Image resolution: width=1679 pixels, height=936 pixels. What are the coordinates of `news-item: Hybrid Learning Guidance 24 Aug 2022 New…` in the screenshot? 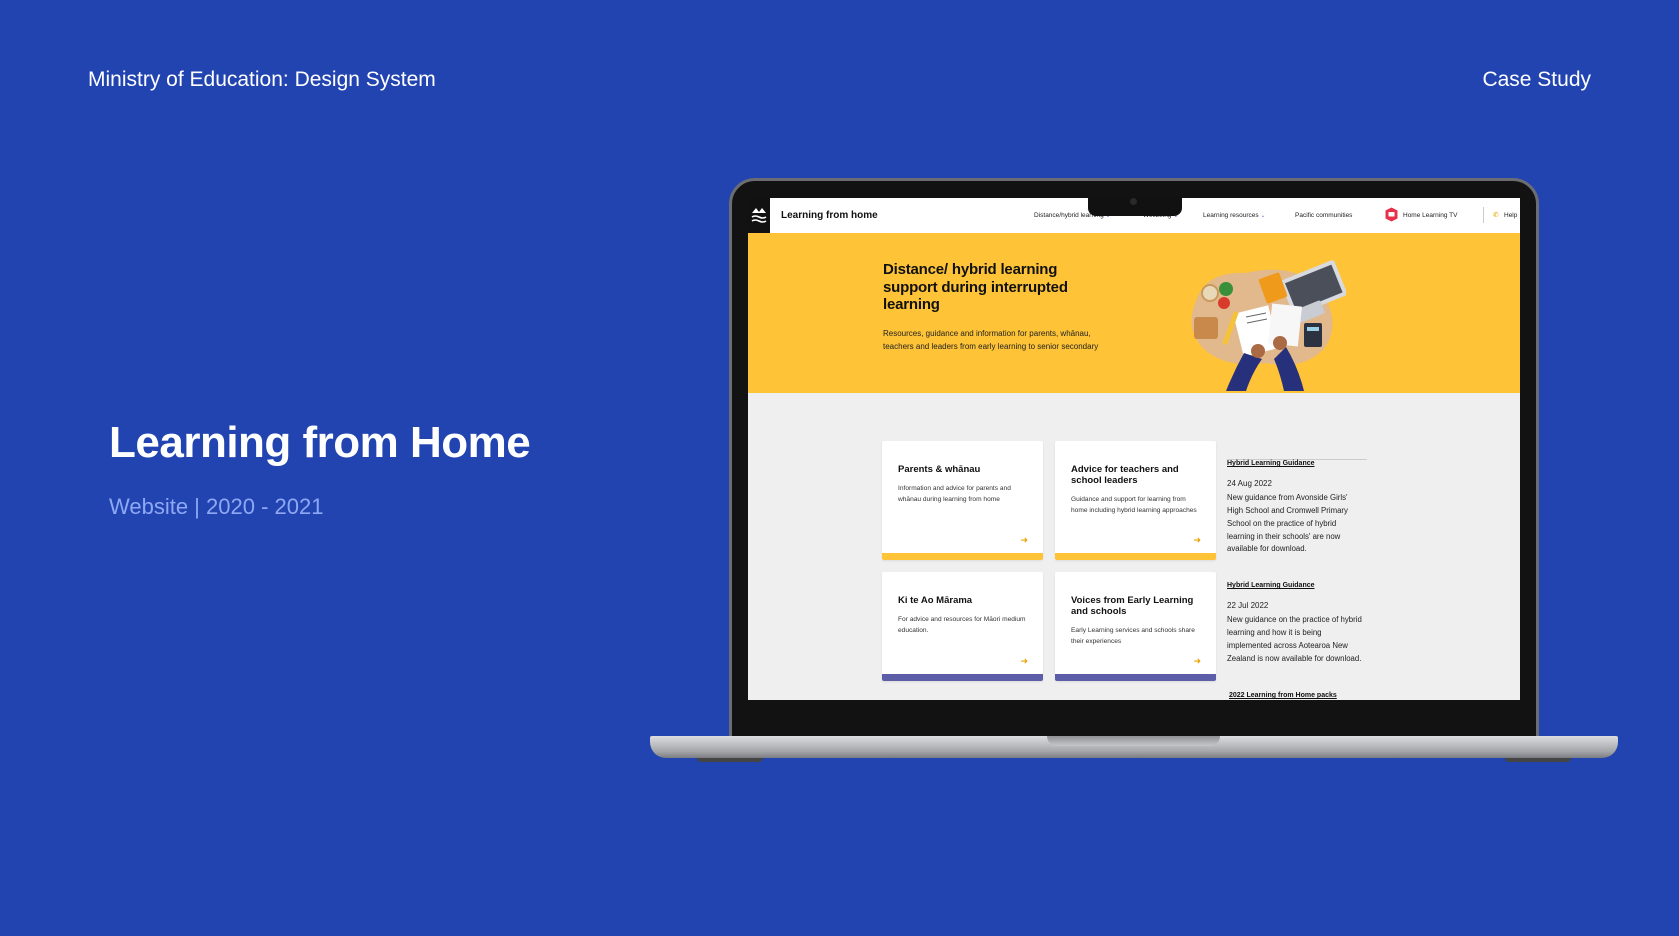 It's located at (1296, 508).